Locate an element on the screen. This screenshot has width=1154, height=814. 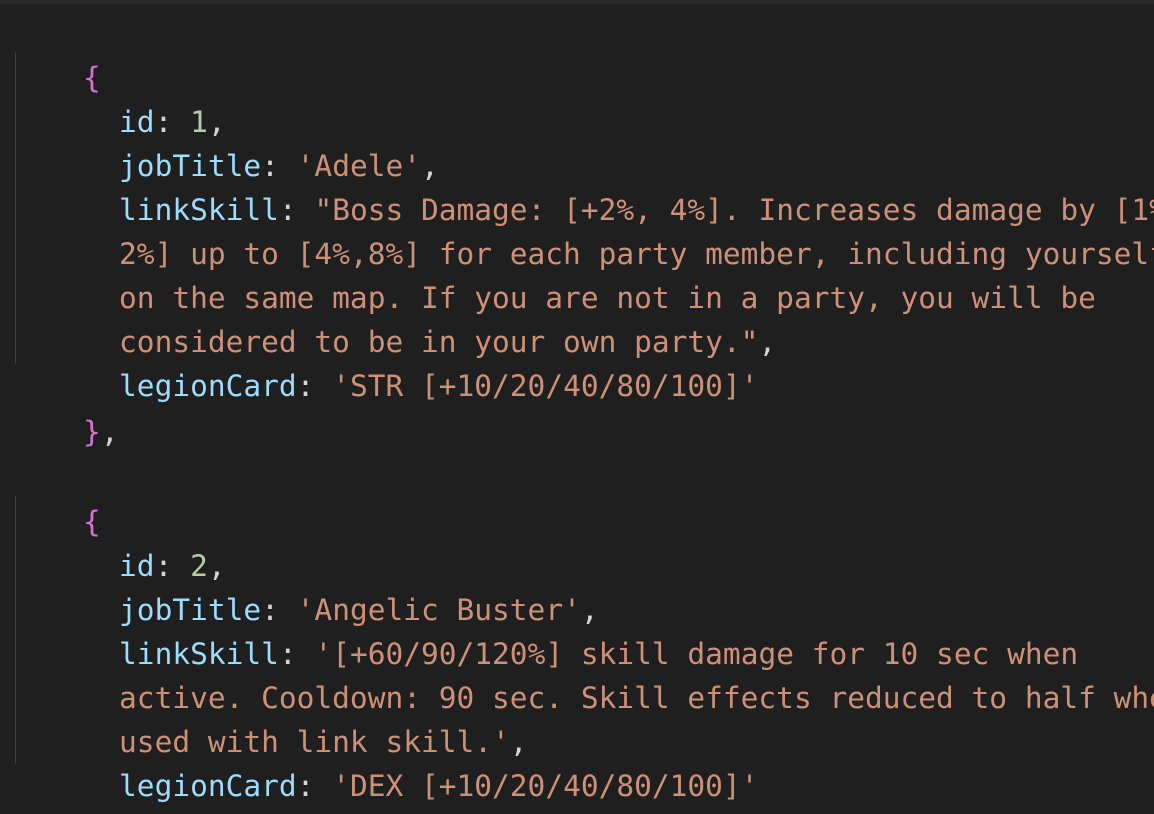
code-line: jobTitle: 'Angelic Buster', is located at coordinates (359, 610).